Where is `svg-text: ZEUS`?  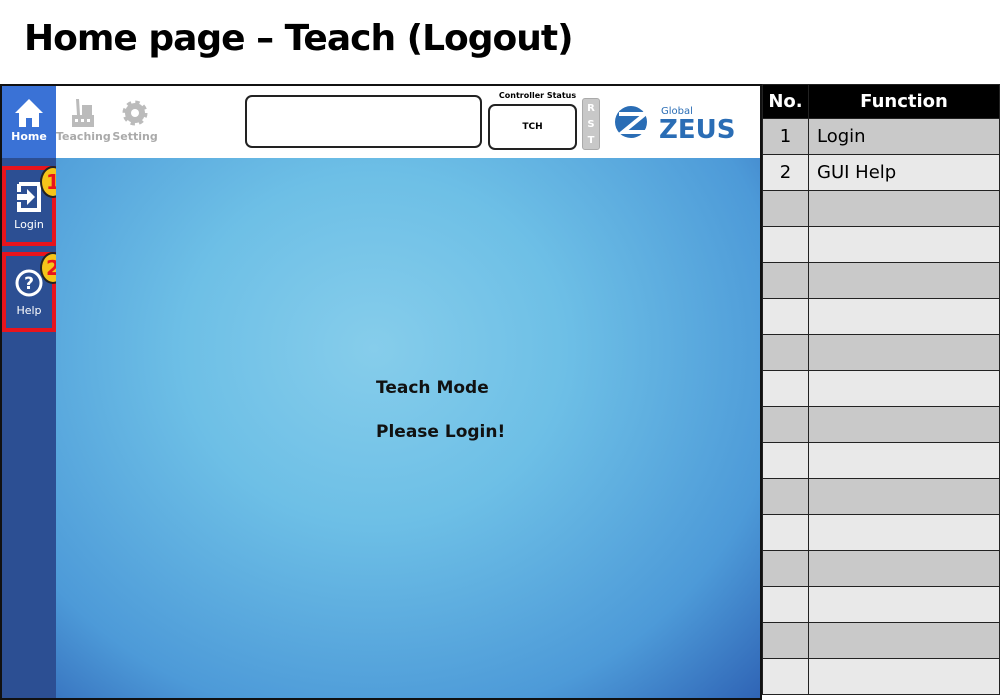
svg-text: ZEUS is located at coordinates (697, 128).